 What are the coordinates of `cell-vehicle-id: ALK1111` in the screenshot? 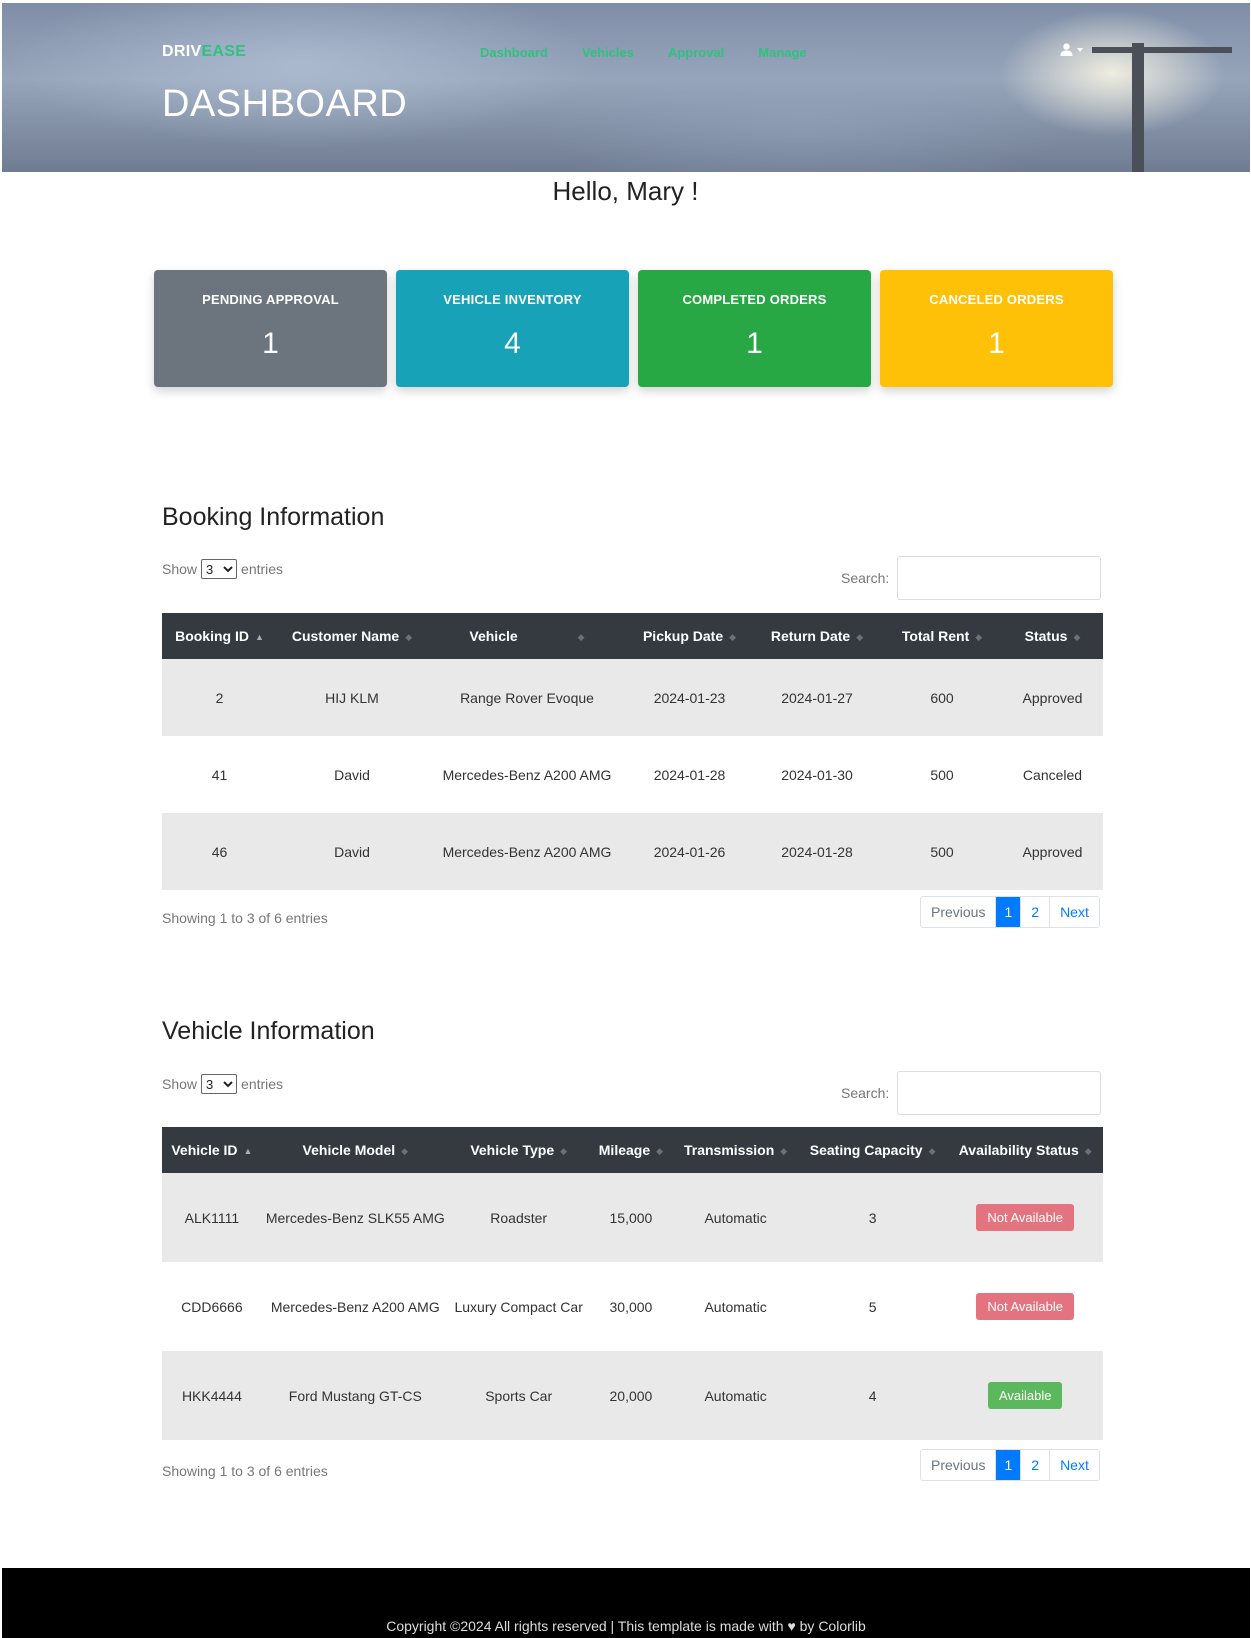 It's located at (212, 1217).